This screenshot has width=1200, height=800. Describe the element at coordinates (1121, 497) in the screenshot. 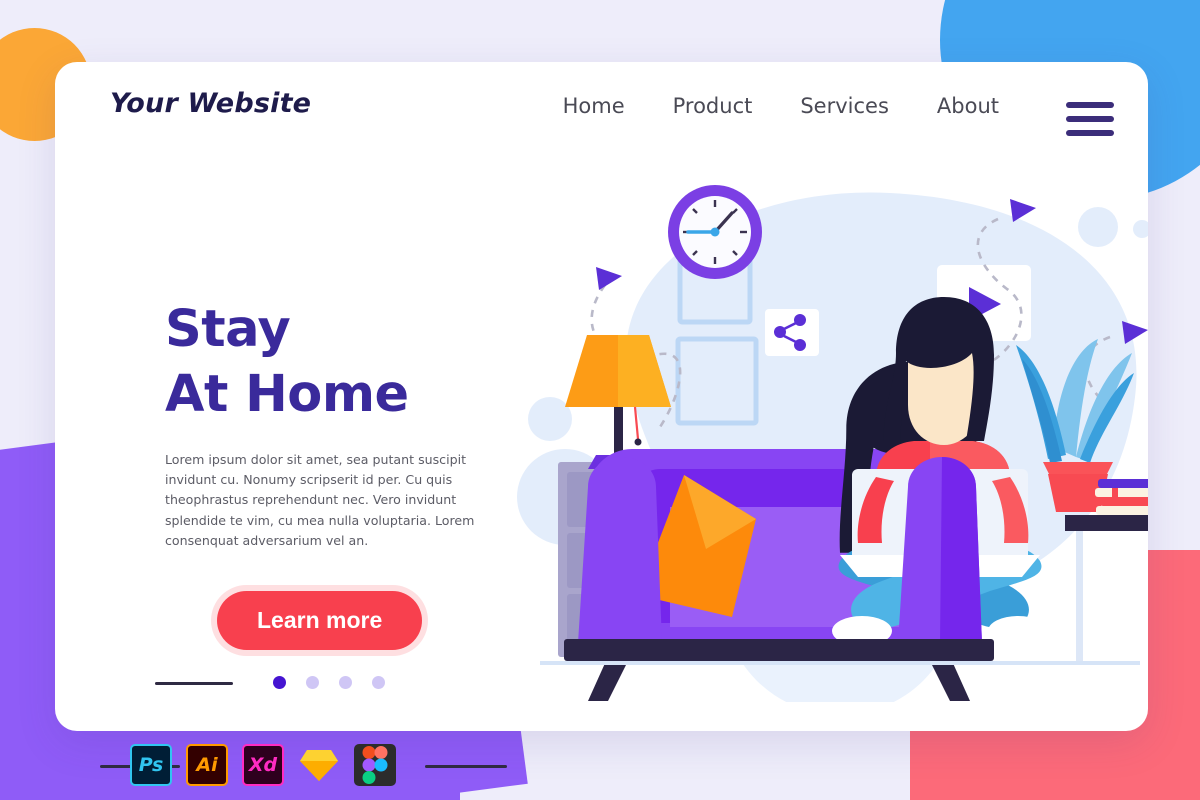

I see `stacked-books` at that location.